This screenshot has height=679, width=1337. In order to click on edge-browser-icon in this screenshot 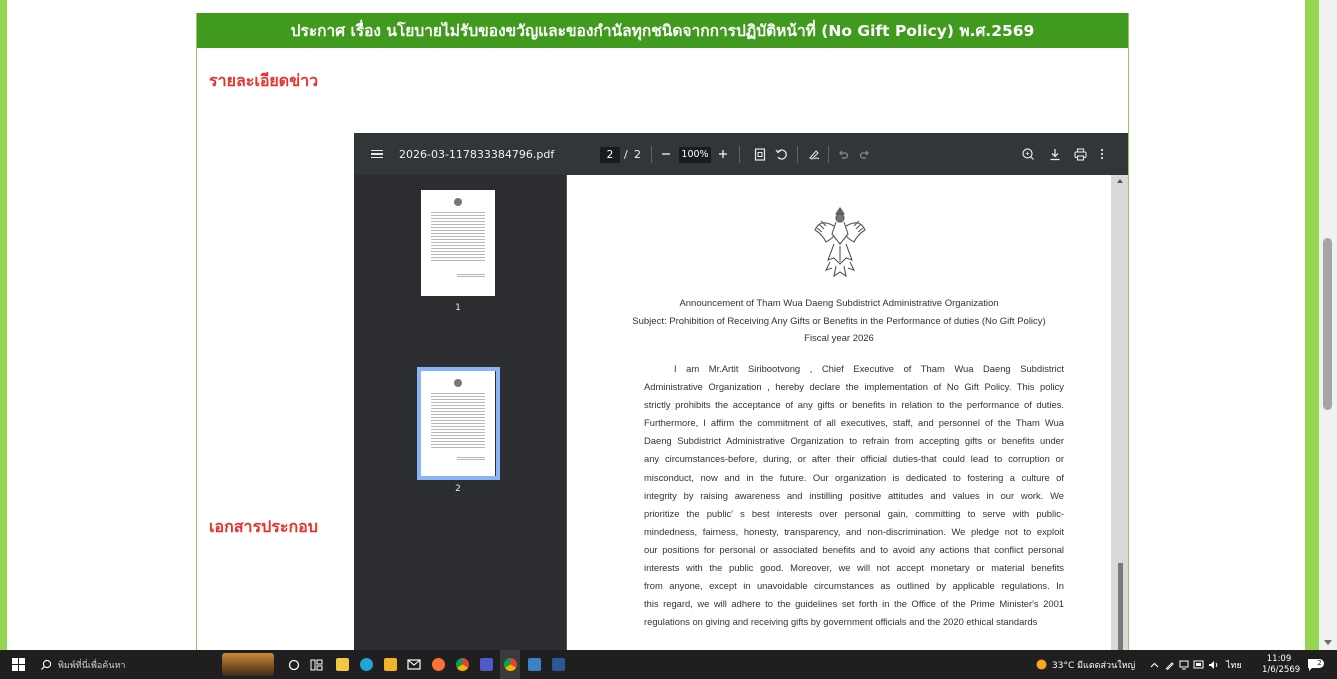, I will do `click(366, 664)`.